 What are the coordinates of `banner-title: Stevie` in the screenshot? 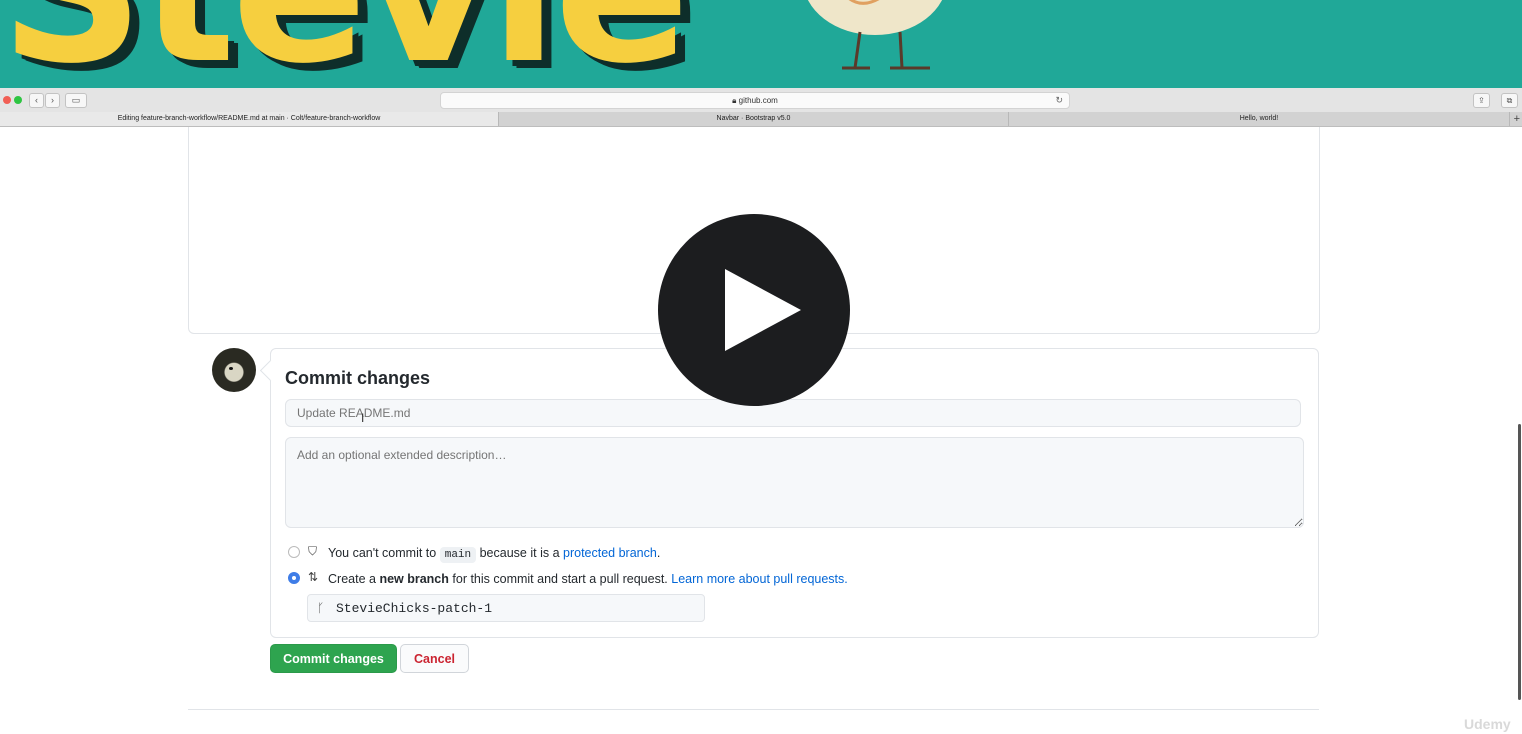 It's located at (345, 44).